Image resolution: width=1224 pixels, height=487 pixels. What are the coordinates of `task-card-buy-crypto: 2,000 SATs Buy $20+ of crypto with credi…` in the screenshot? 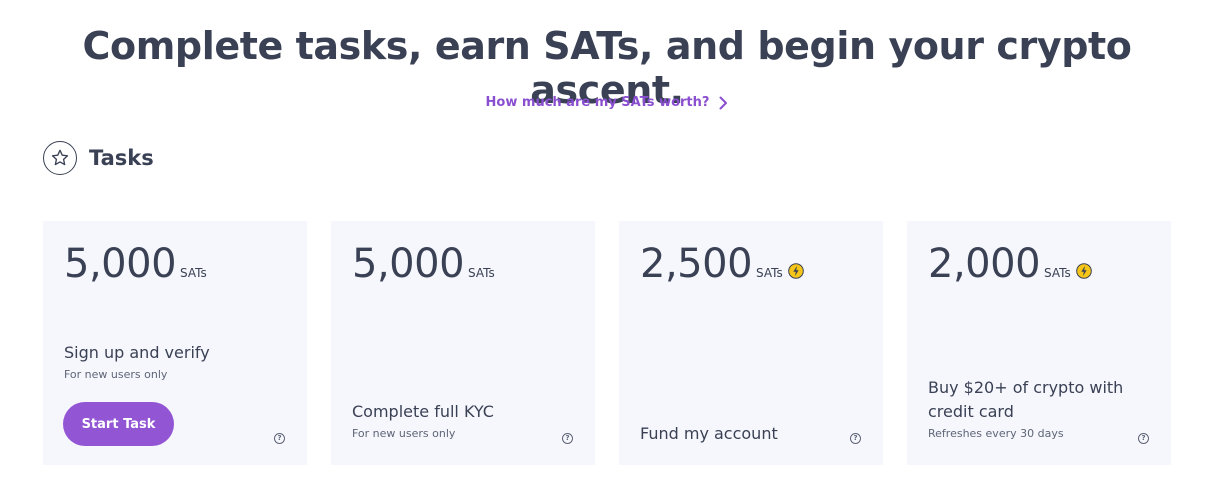 It's located at (1039, 343).